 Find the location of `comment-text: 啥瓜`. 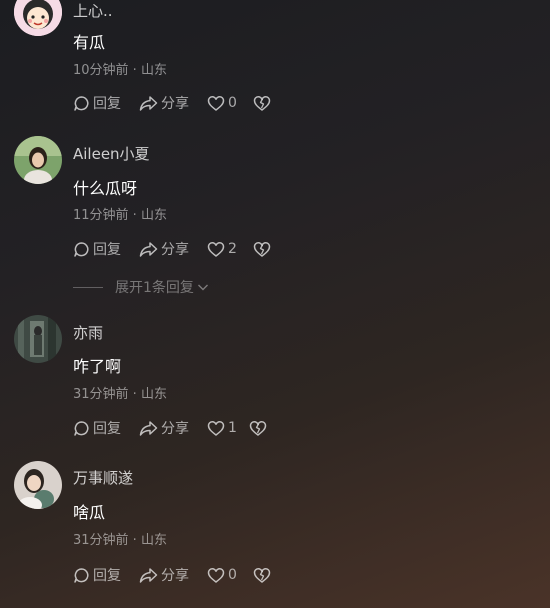

comment-text: 啥瓜 is located at coordinates (89, 512).